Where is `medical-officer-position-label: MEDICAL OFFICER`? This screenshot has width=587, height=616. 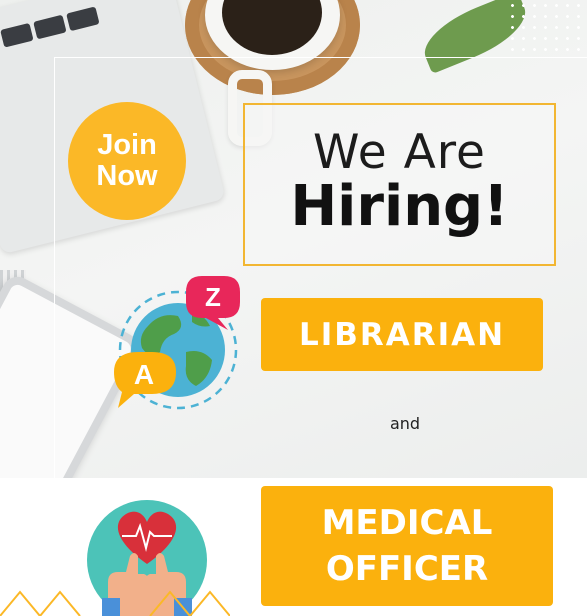
medical-officer-position-label: MEDICAL OFFICER is located at coordinates (407, 546).